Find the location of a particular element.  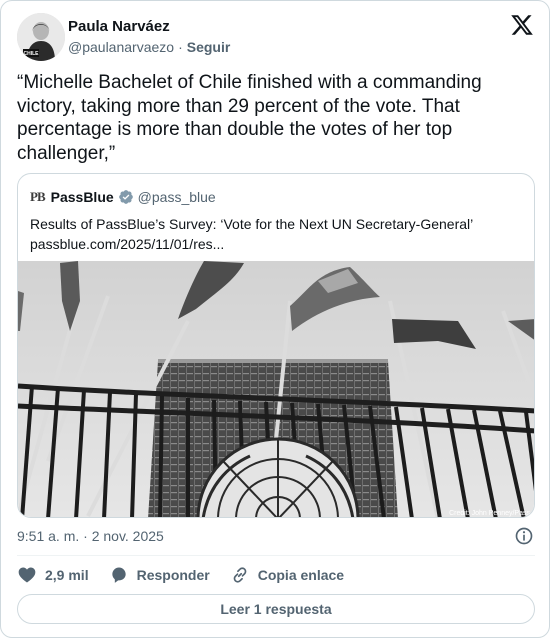

avatar-badge-text: CHILE is located at coordinates (32, 54).